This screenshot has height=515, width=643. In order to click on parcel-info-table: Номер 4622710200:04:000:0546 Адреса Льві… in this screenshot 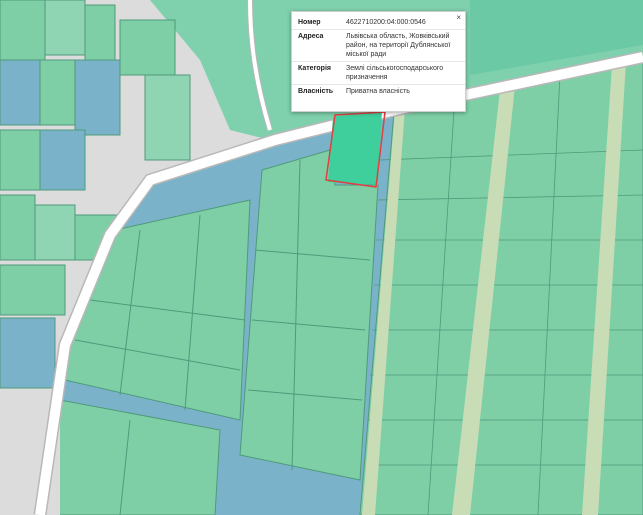, I will do `click(378, 57)`.